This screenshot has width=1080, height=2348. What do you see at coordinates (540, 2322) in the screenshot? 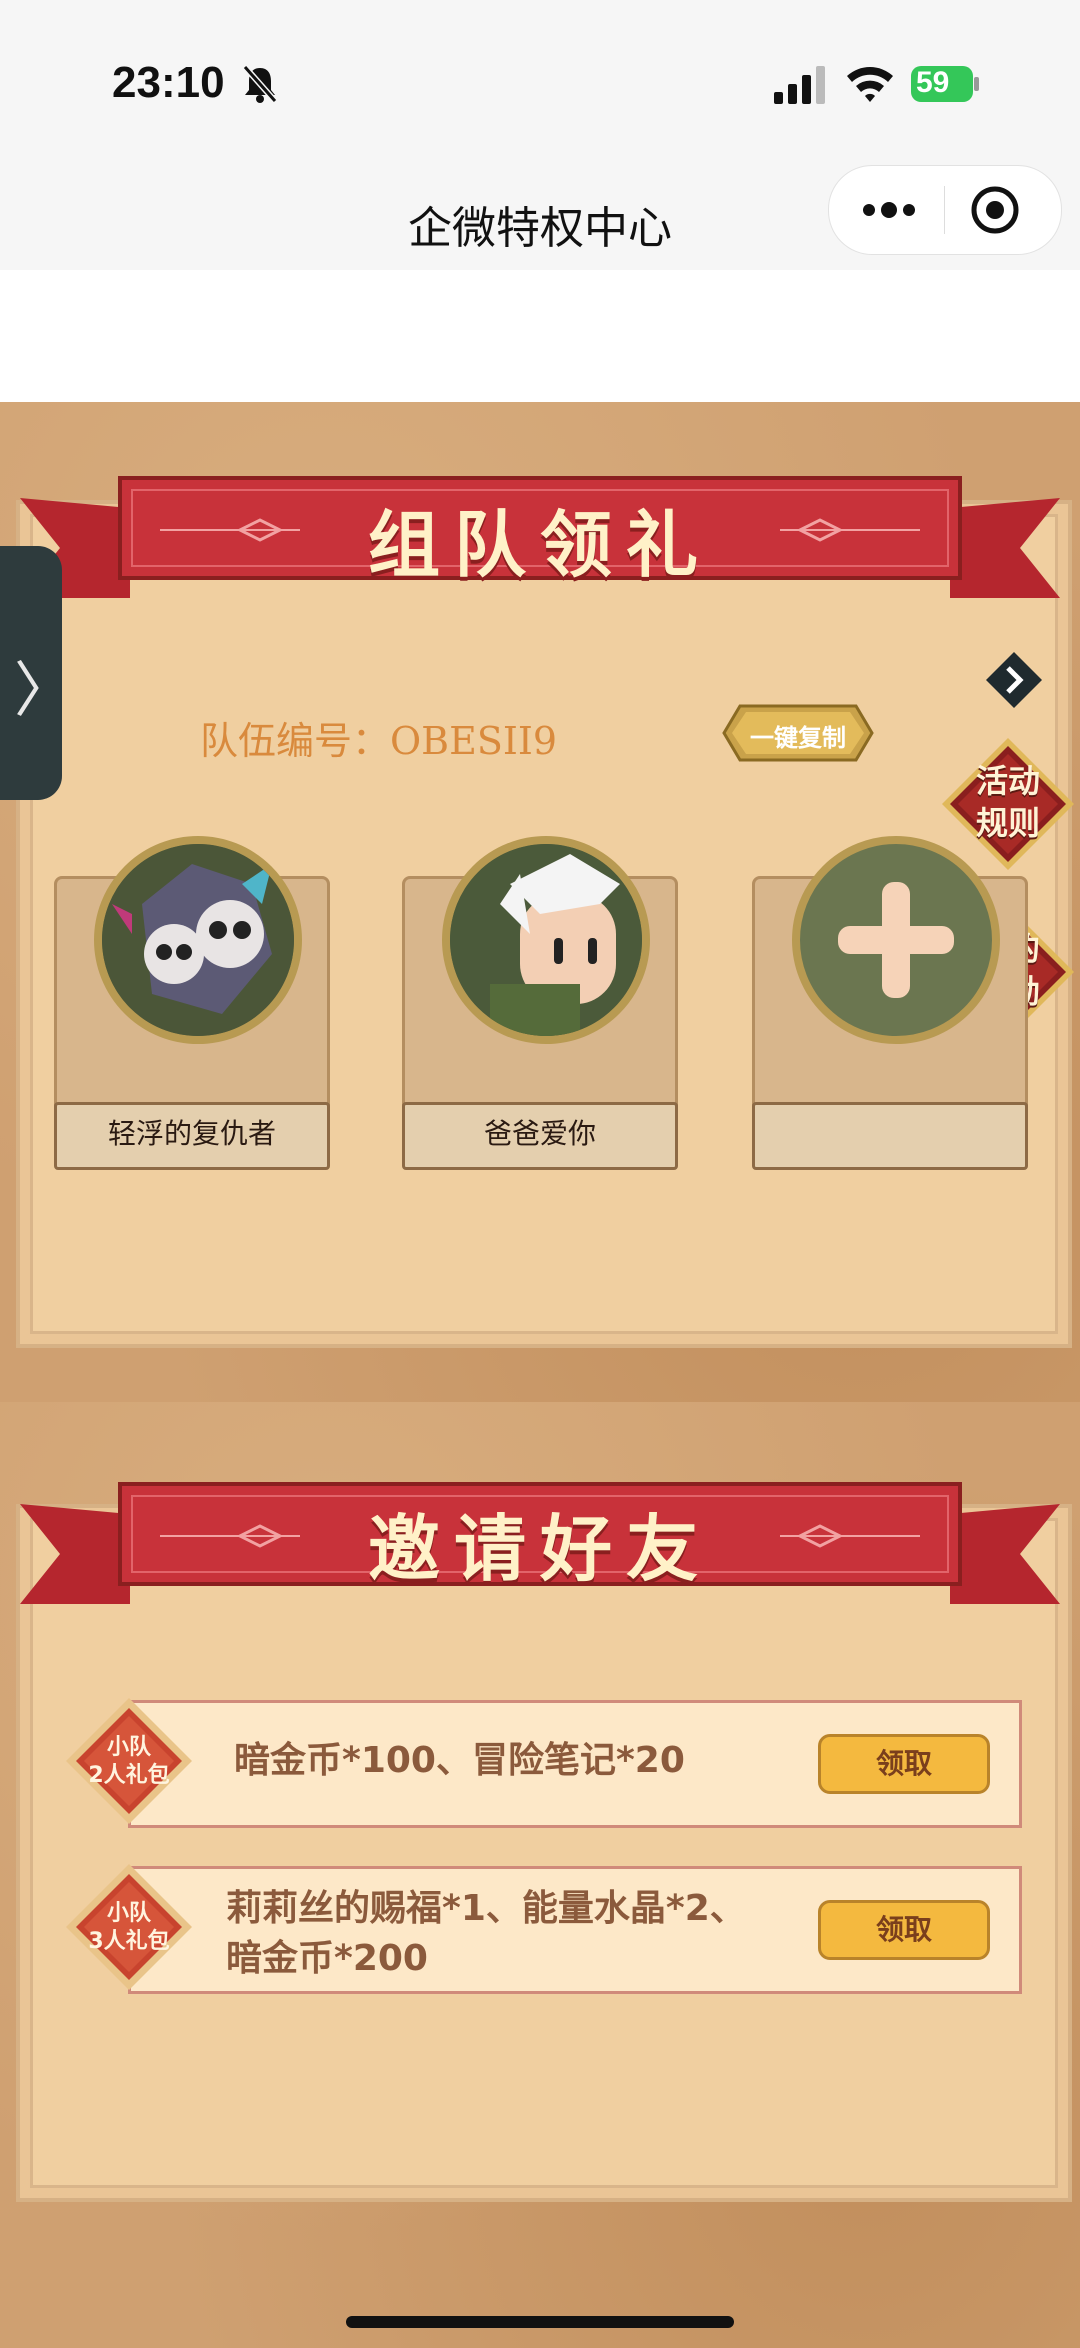
I see `home-indicator` at bounding box center [540, 2322].